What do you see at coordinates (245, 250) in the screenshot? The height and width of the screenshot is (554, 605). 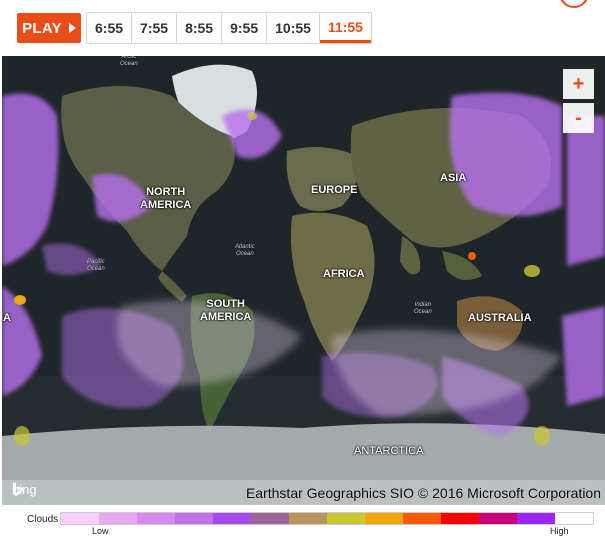 I see `atlantic-ocean-label: Atlantic Ocean` at bounding box center [245, 250].